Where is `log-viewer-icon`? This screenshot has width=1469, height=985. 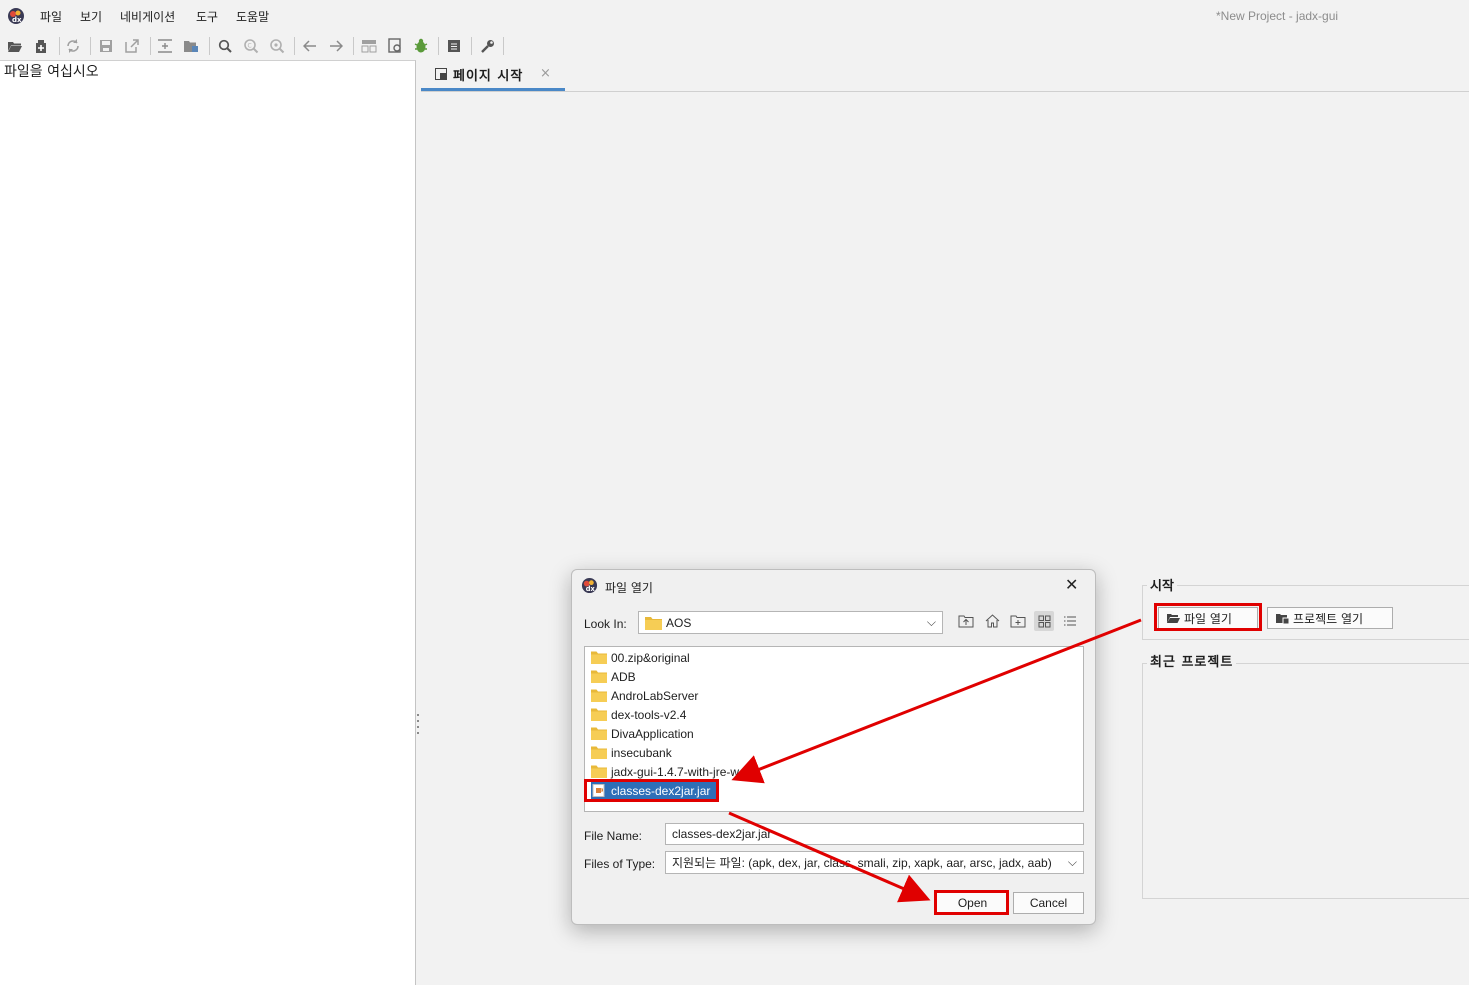
log-viewer-icon is located at coordinates (454, 46).